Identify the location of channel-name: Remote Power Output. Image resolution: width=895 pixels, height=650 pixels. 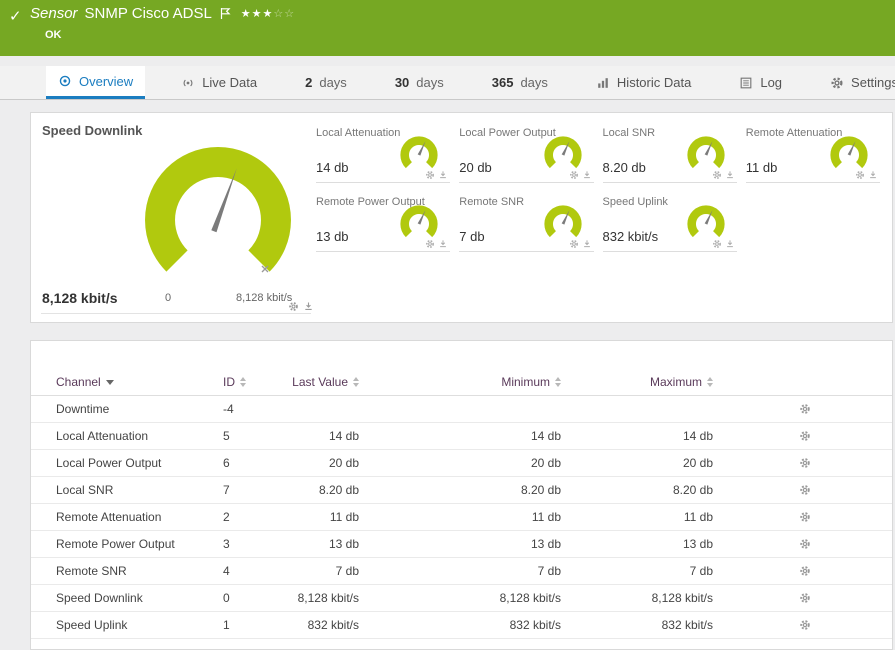
(115, 544).